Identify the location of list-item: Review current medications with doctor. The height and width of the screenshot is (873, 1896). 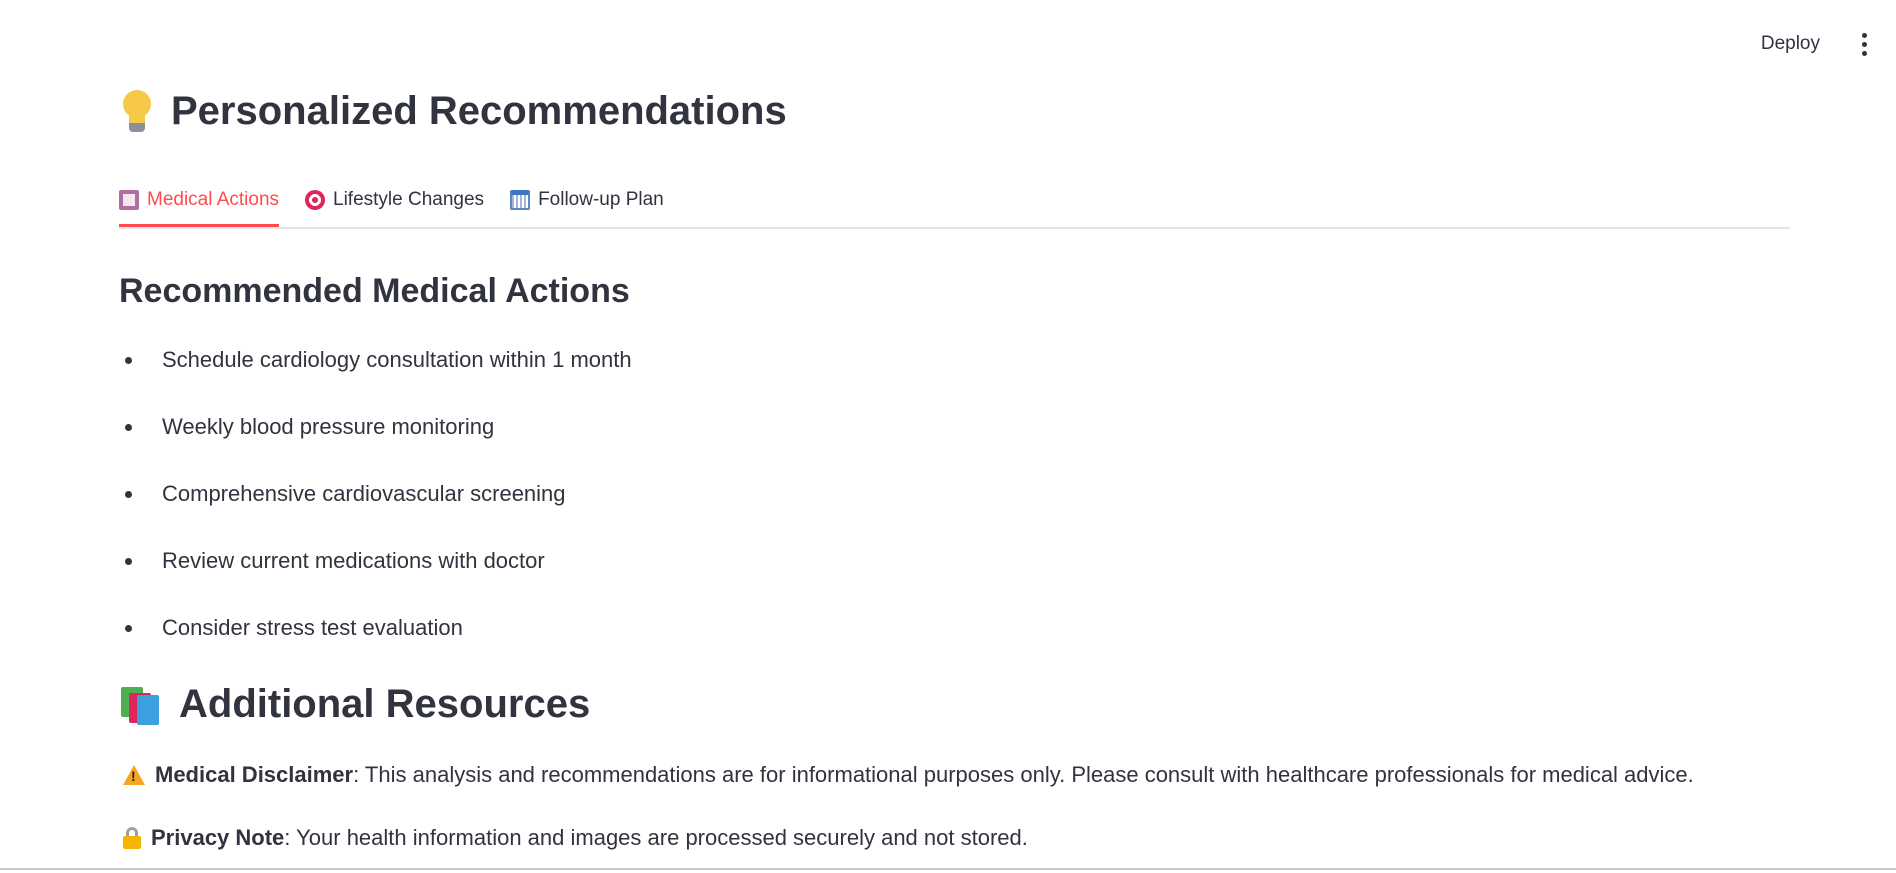
(375, 574).